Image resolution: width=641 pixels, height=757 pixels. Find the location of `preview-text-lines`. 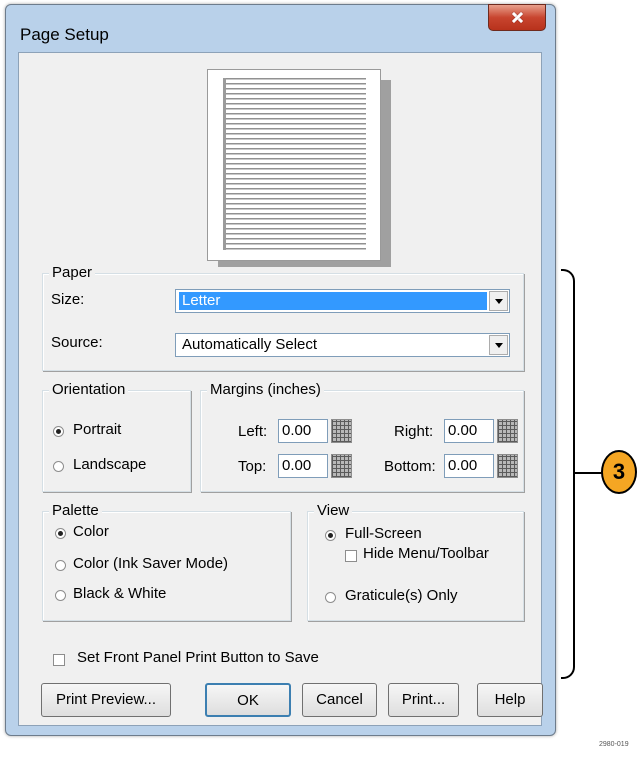

preview-text-lines is located at coordinates (294, 164).